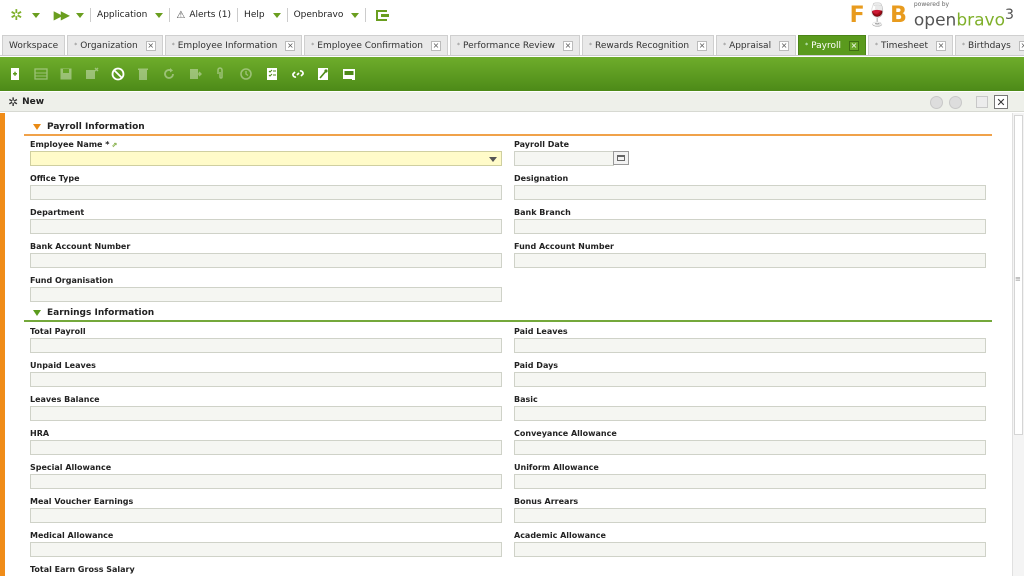 The height and width of the screenshot is (576, 1024). What do you see at coordinates (130, 15) in the screenshot?
I see `application-menu: Application` at bounding box center [130, 15].